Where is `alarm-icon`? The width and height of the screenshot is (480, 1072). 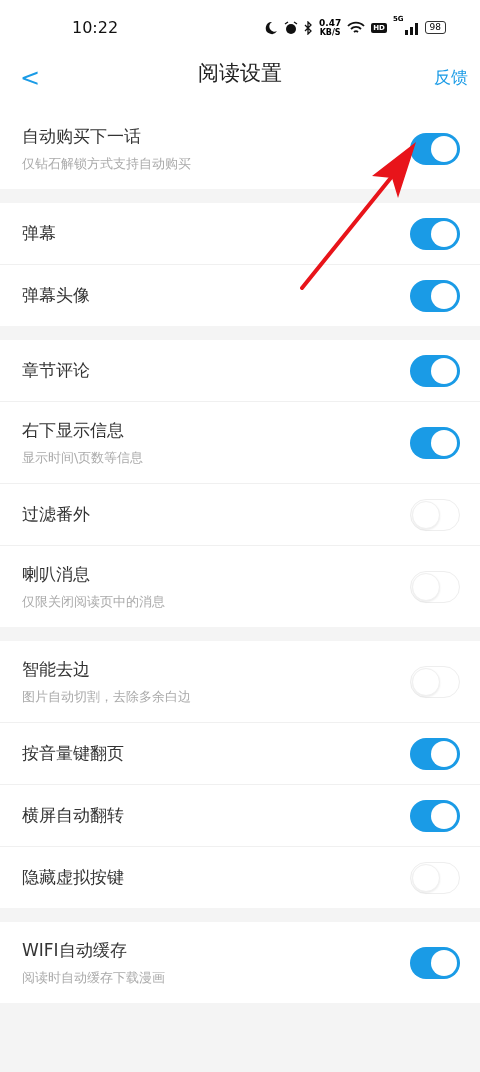
alarm-icon is located at coordinates (291, 27).